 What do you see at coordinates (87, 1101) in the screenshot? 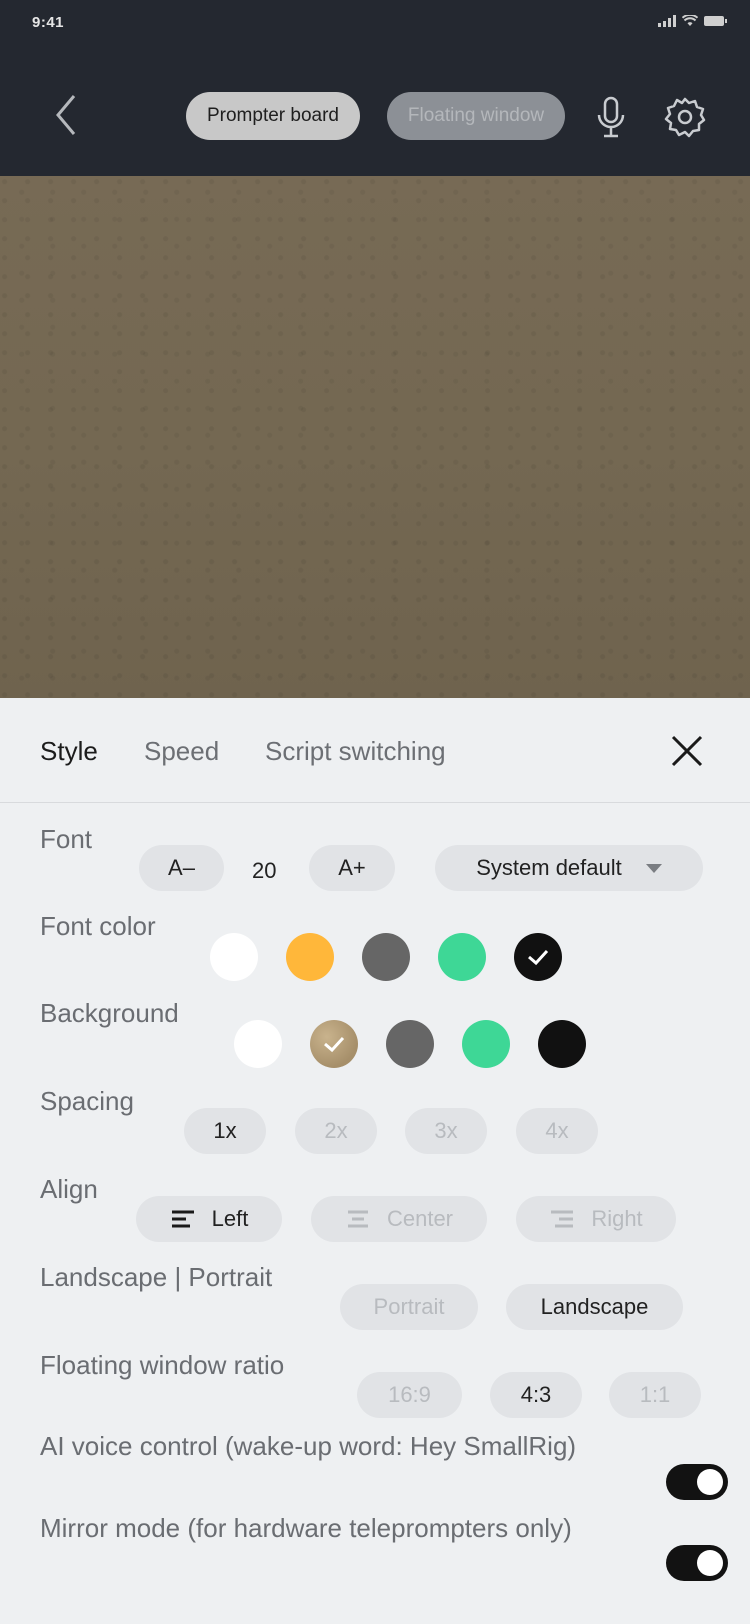
I see `spacing-label: Spacing` at bounding box center [87, 1101].